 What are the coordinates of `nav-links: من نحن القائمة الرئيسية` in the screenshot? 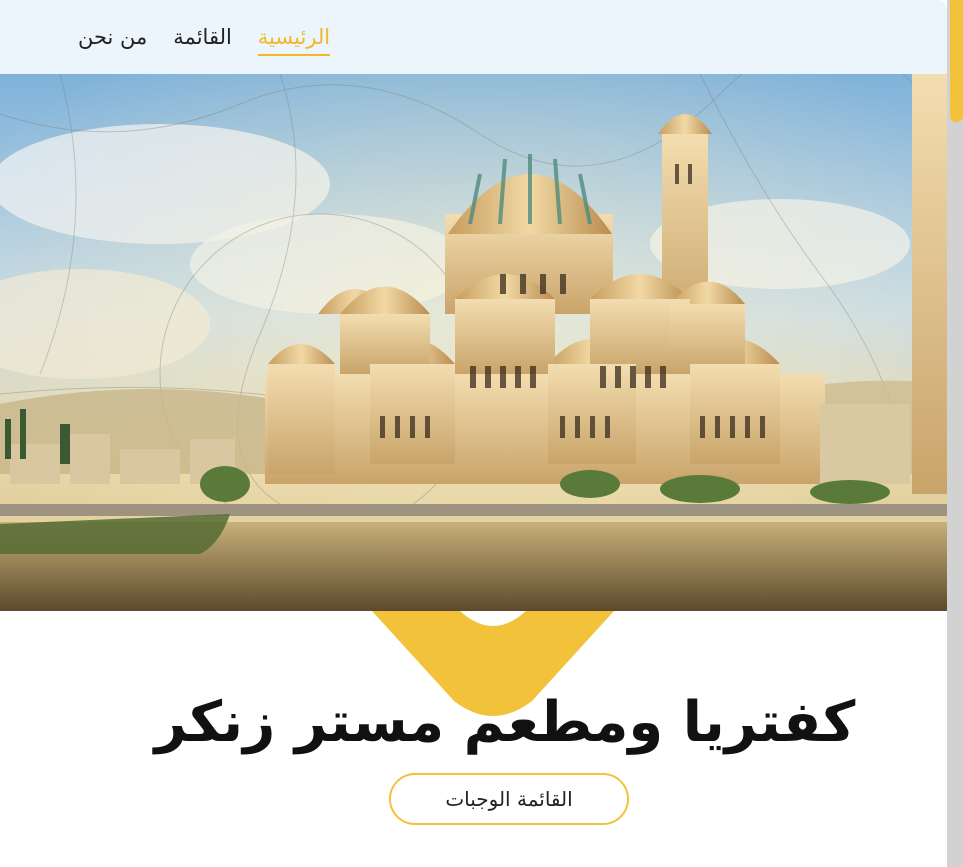 It's located at (204, 39).